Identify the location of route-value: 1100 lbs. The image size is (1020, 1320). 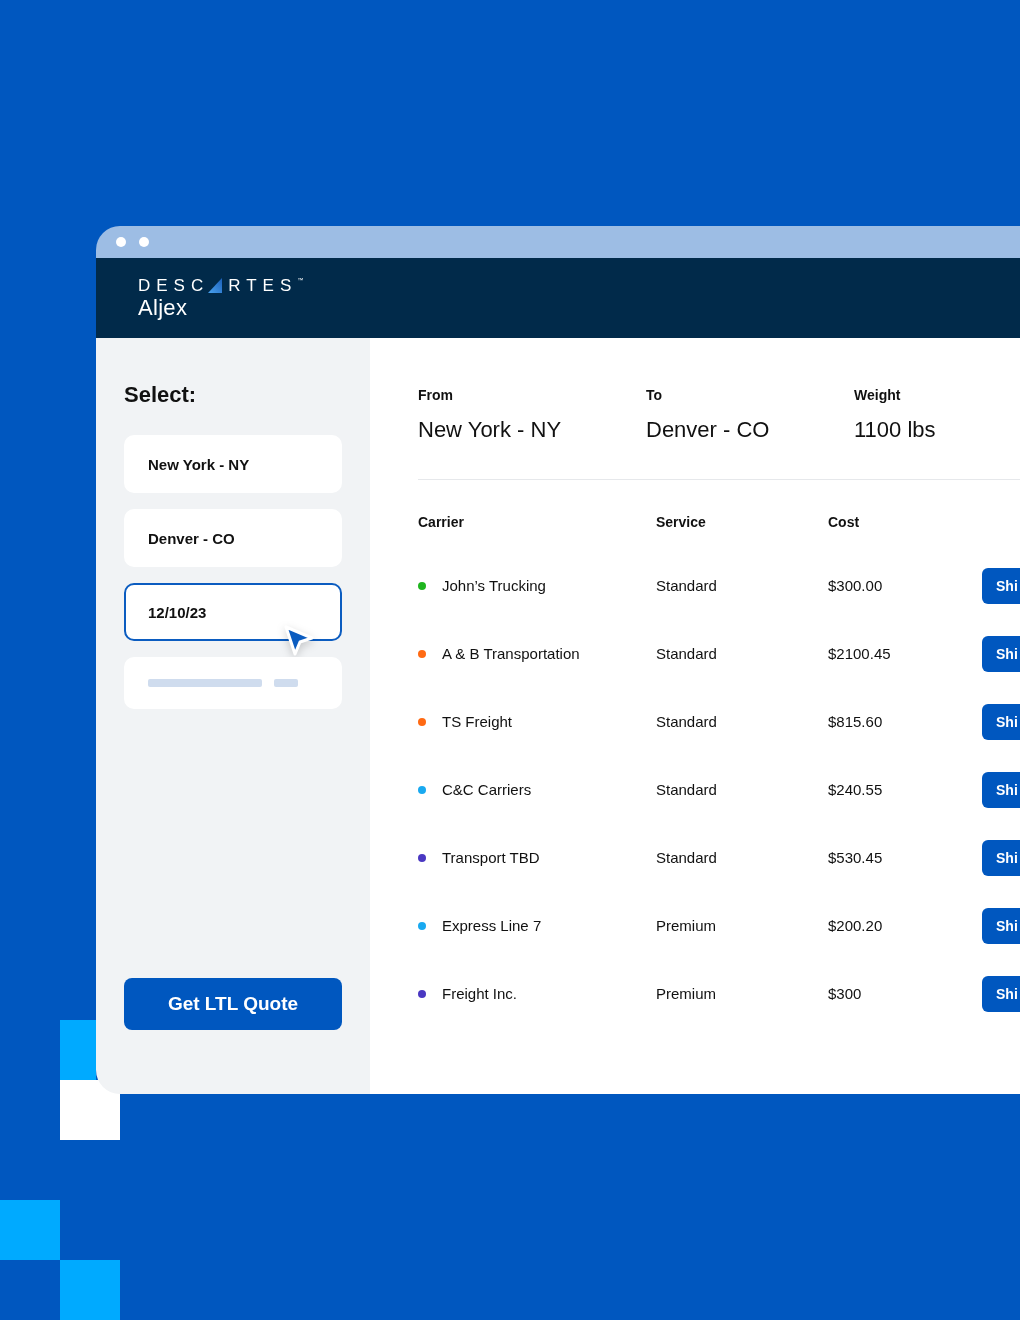
(895, 430).